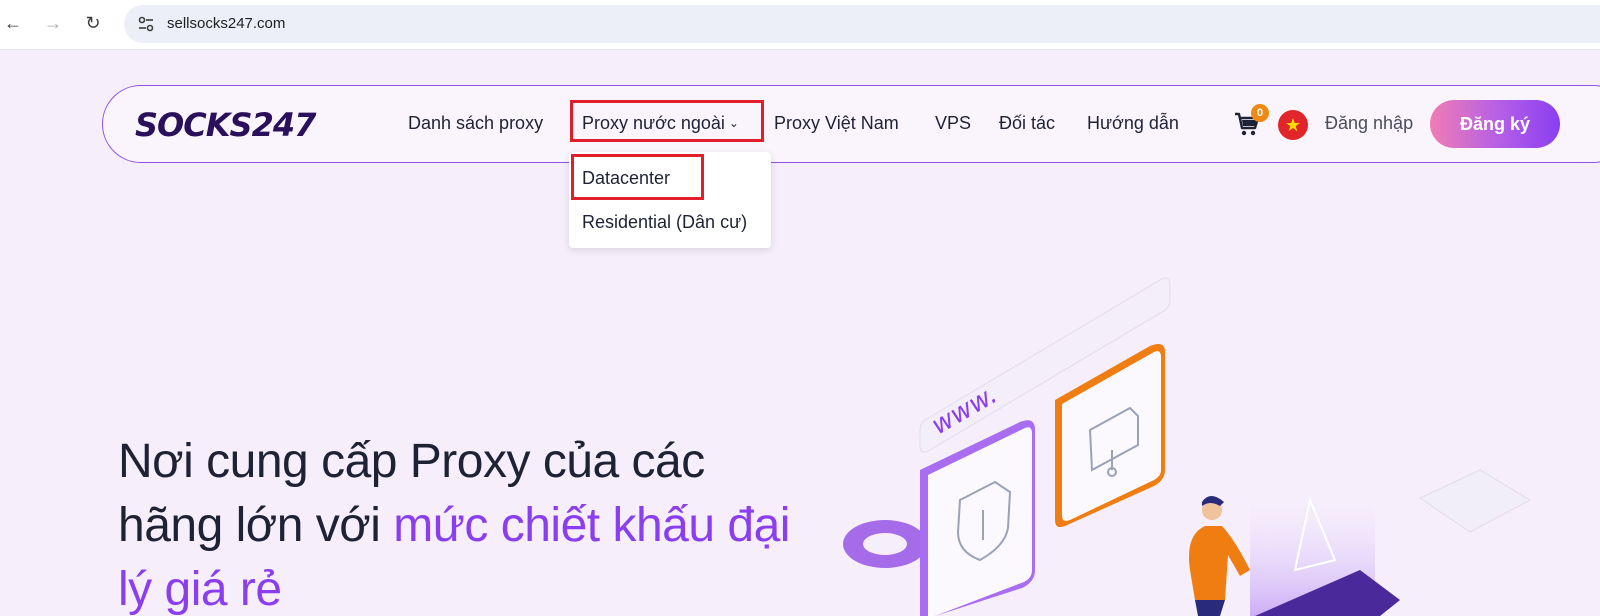 This screenshot has height=616, width=1600. I want to click on browser-toolbar: ← → ↻ sellsocks247.com, so click(800, 25).